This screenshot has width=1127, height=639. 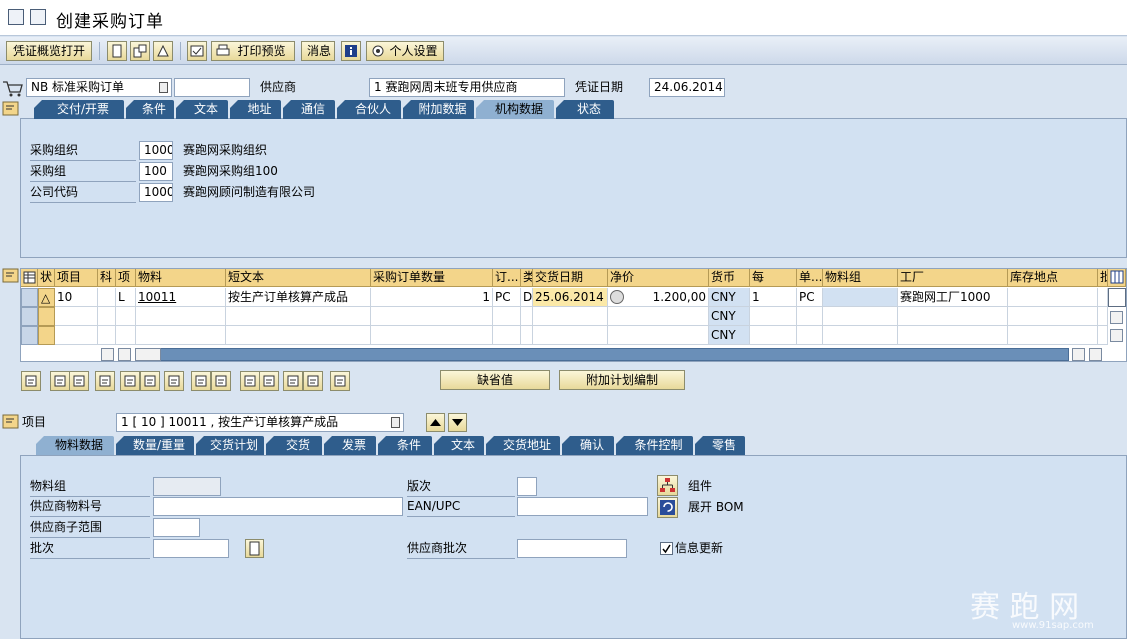 What do you see at coordinates (572, 548) in the screenshot?
I see `vendor-batch-field` at bounding box center [572, 548].